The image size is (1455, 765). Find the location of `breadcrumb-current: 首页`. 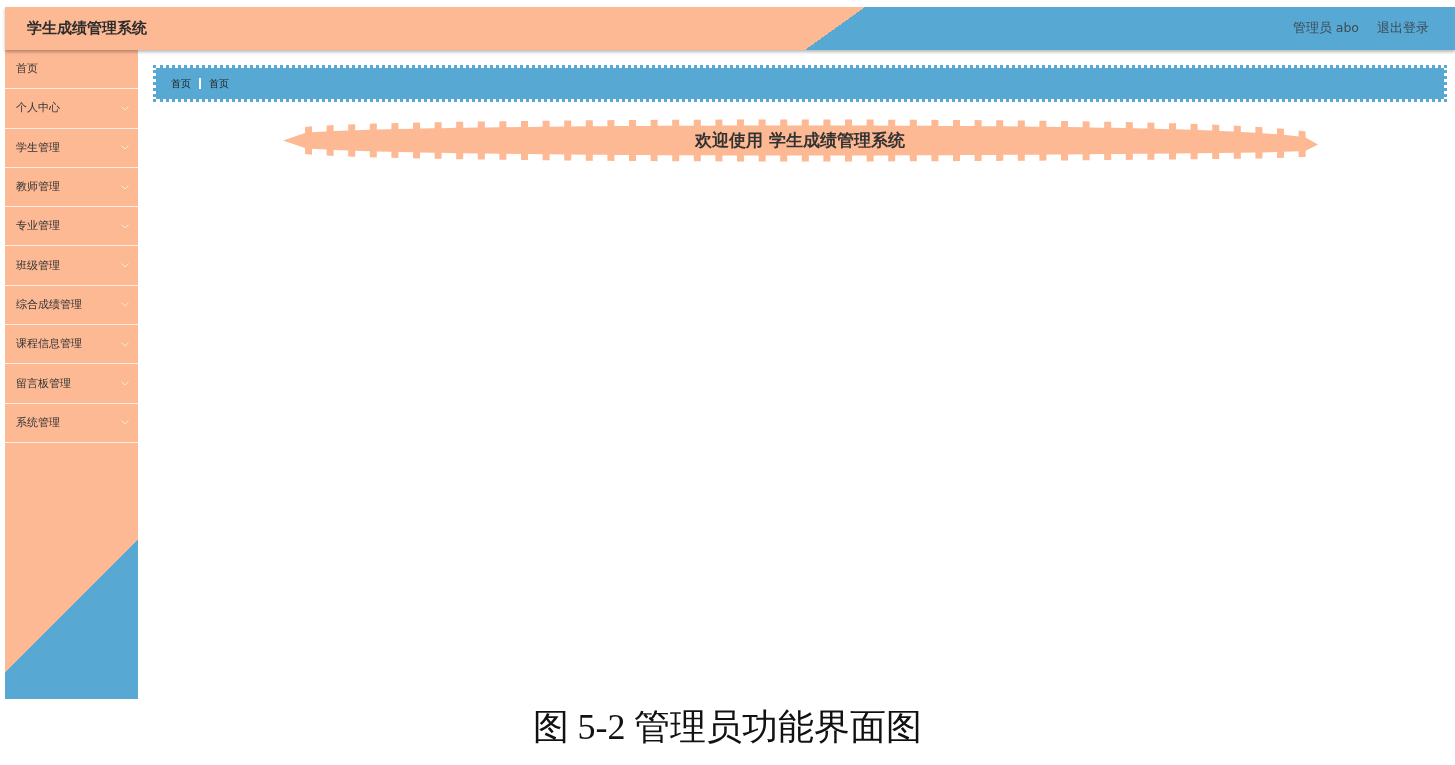

breadcrumb-current: 首页 is located at coordinates (219, 83).